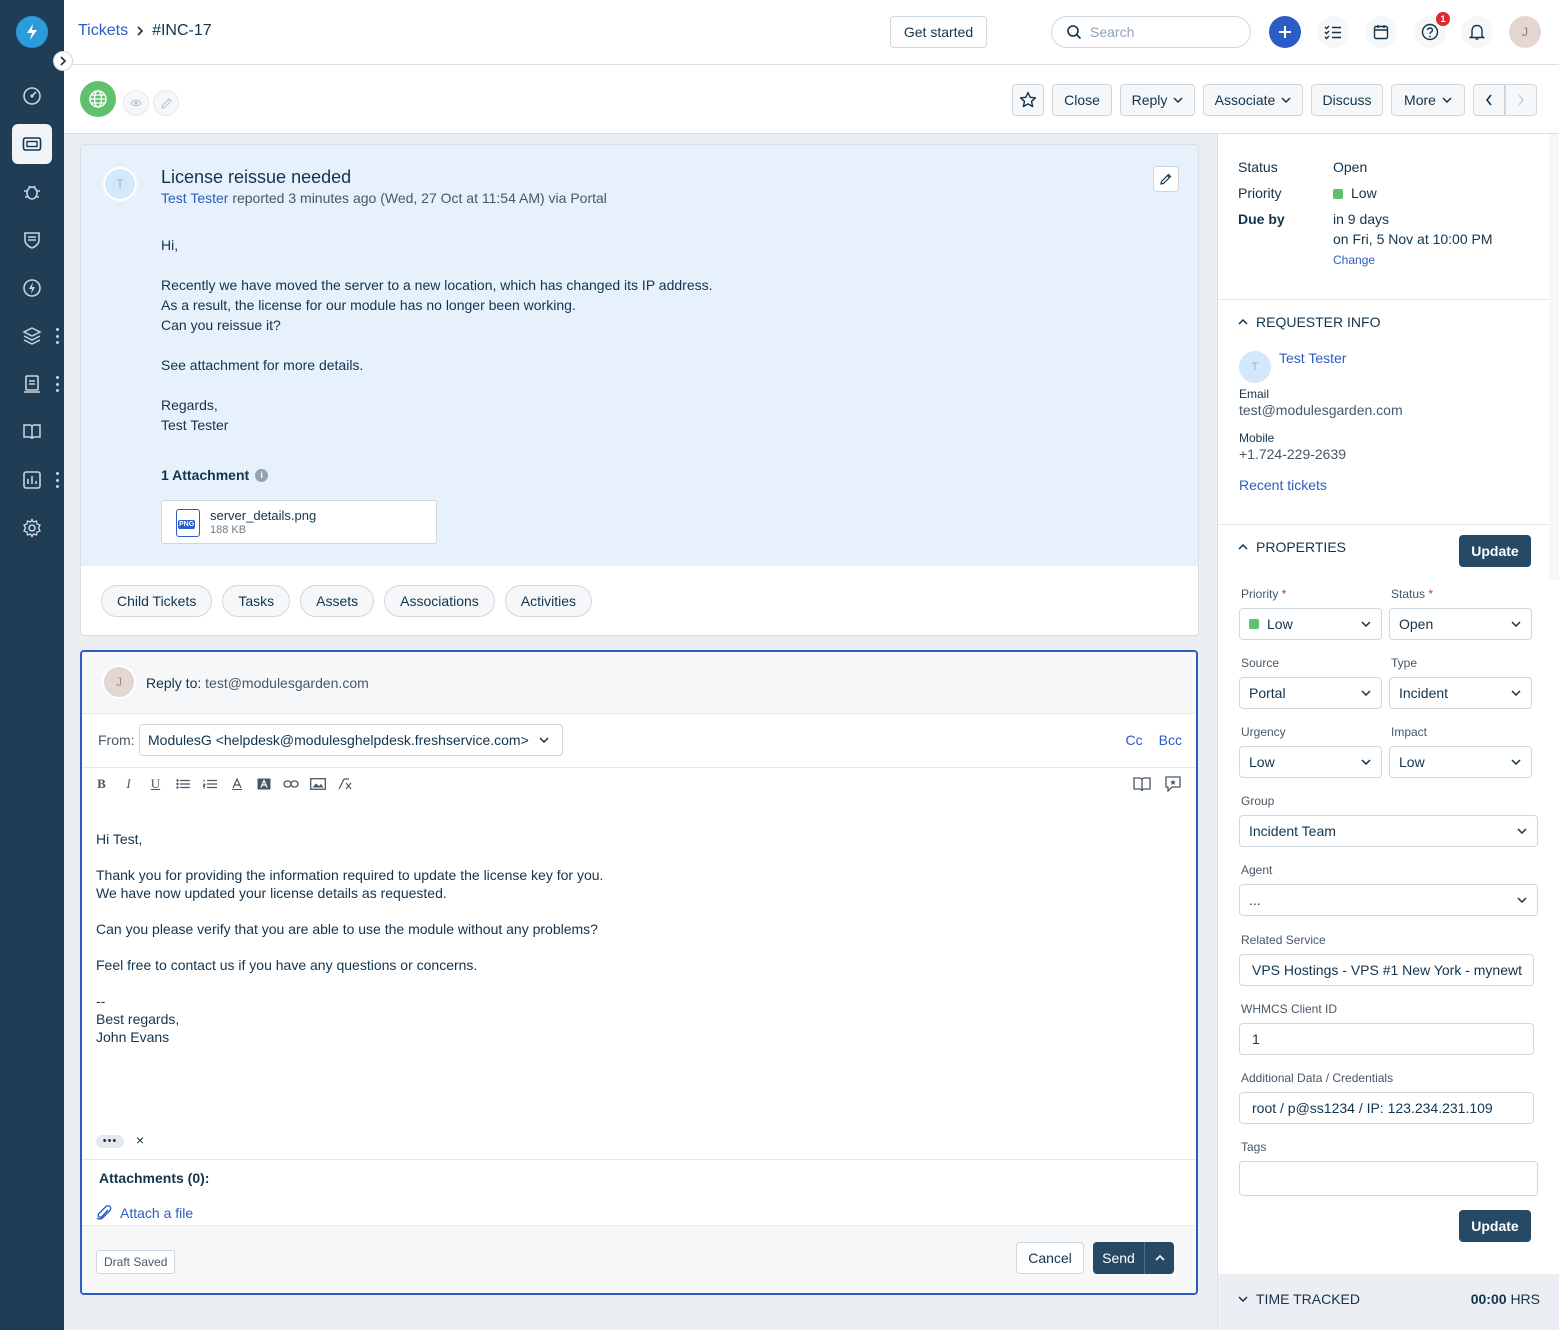  Describe the element at coordinates (1333, 32) in the screenshot. I see `todo-list-icon` at that location.